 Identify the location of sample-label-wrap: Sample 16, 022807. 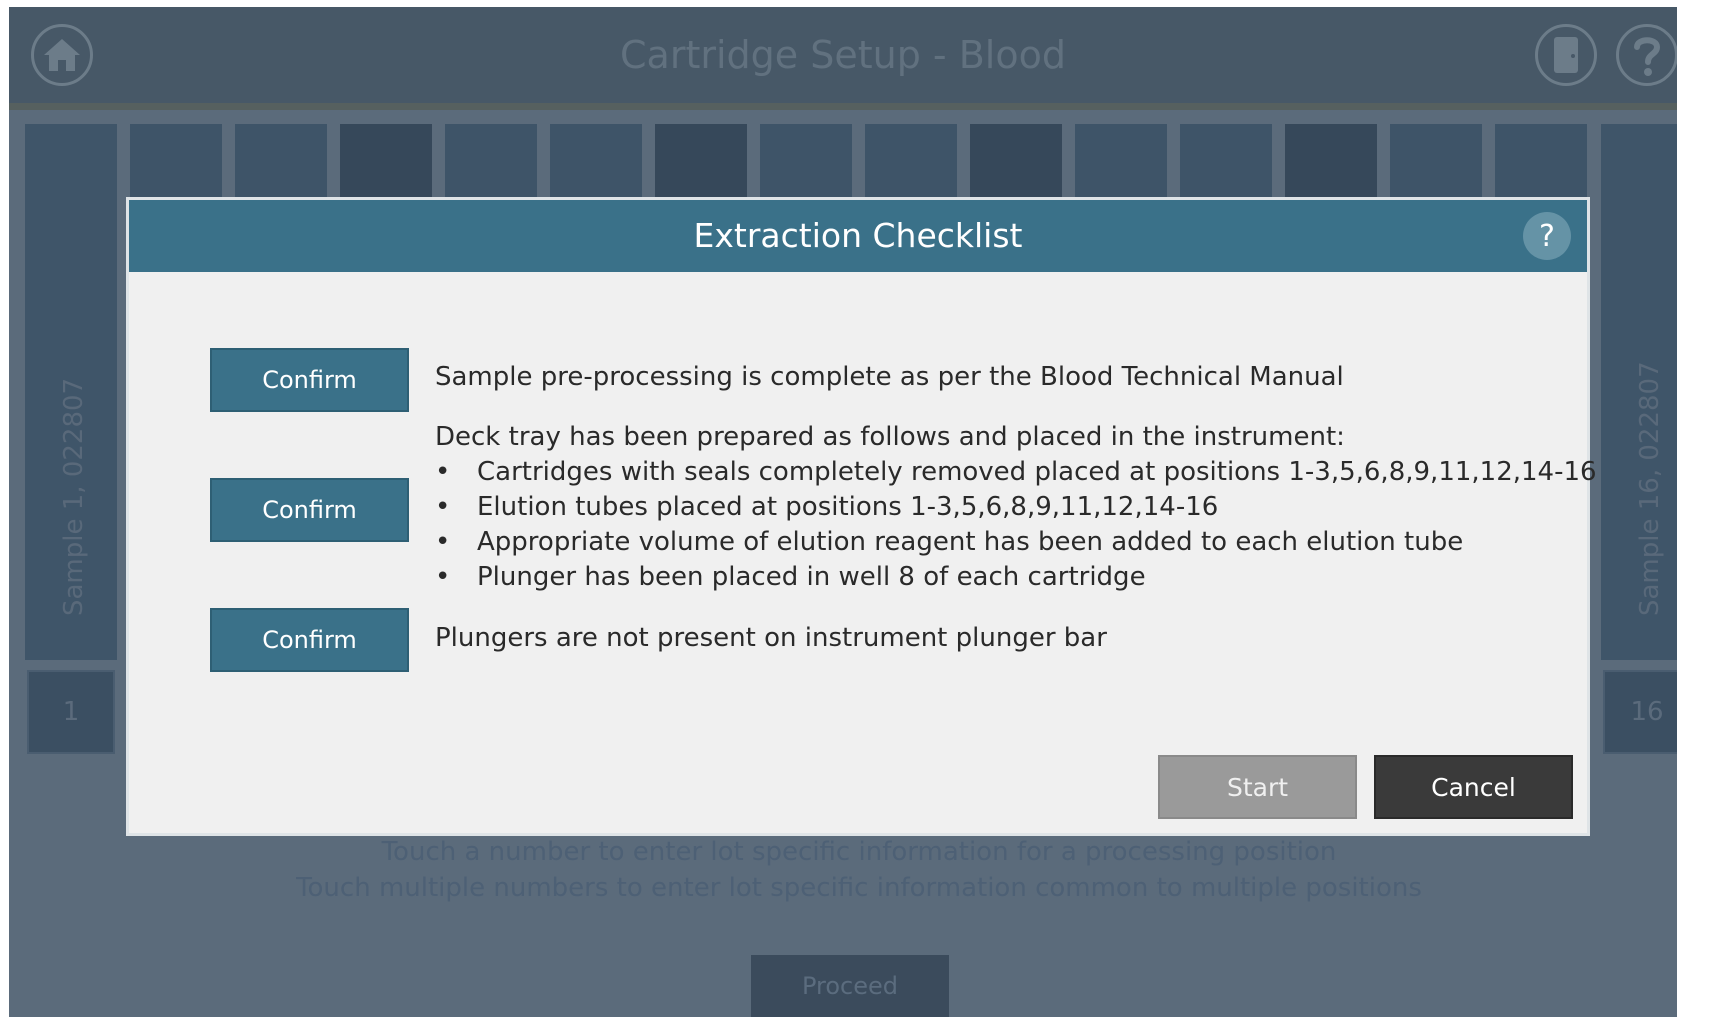
(1639, 392).